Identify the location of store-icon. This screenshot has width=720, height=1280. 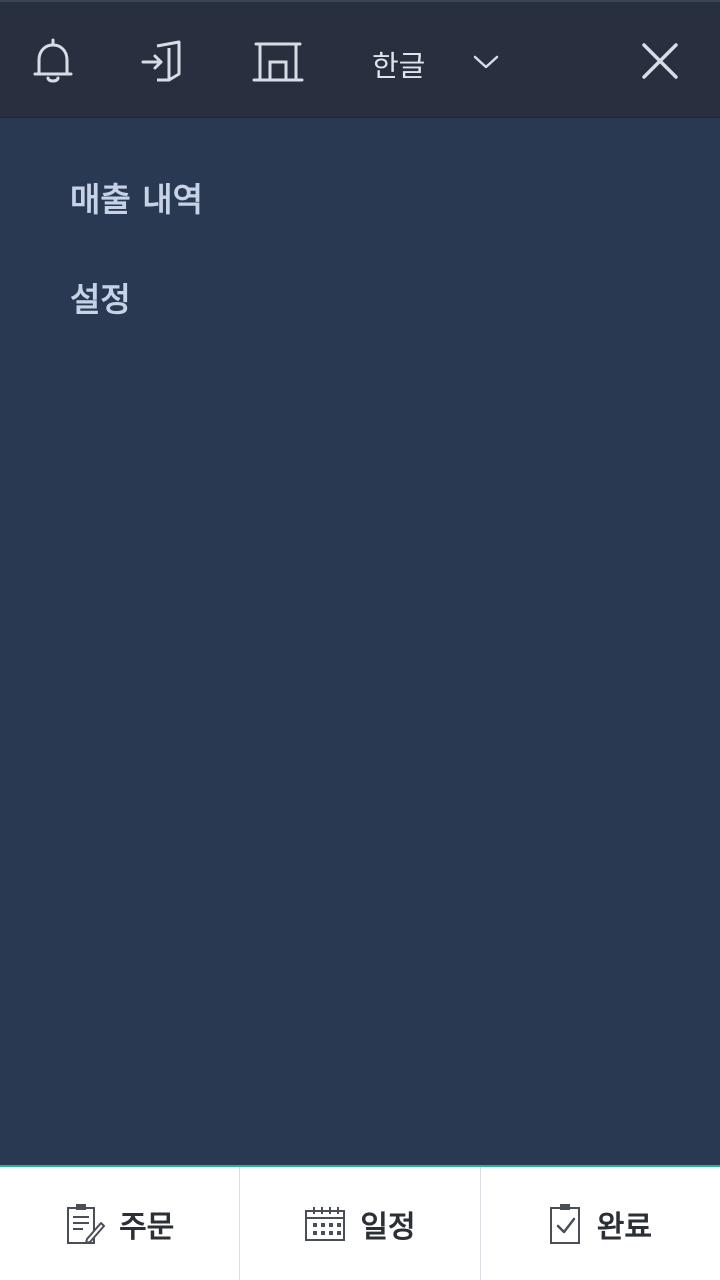
(278, 61).